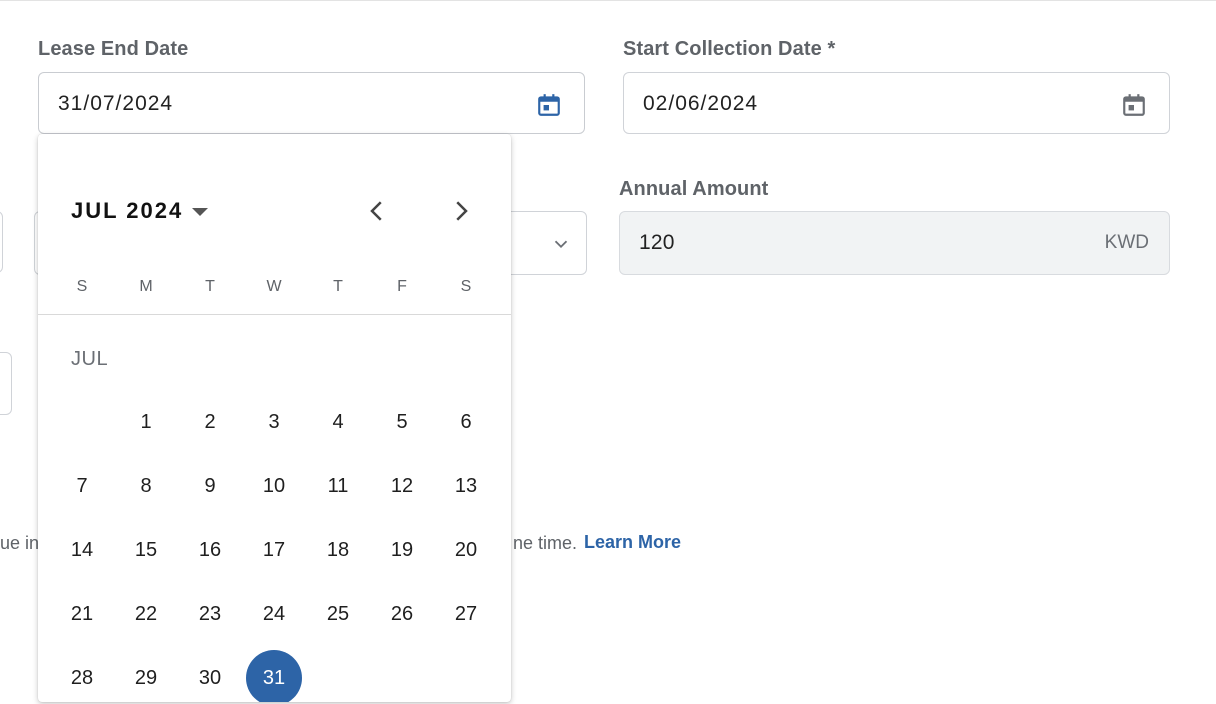  I want to click on calendar-day: 10, so click(274, 486).